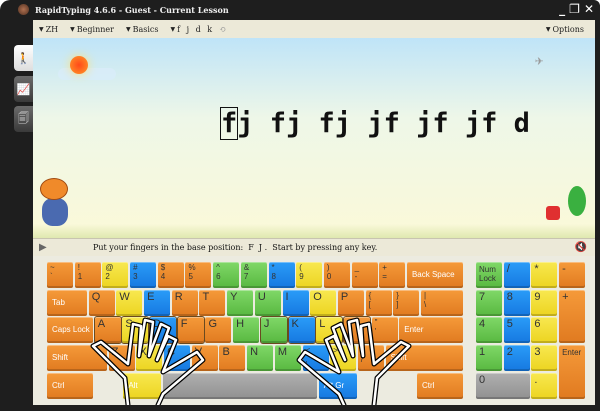  I want to click on key-label: 6, so click(537, 324).